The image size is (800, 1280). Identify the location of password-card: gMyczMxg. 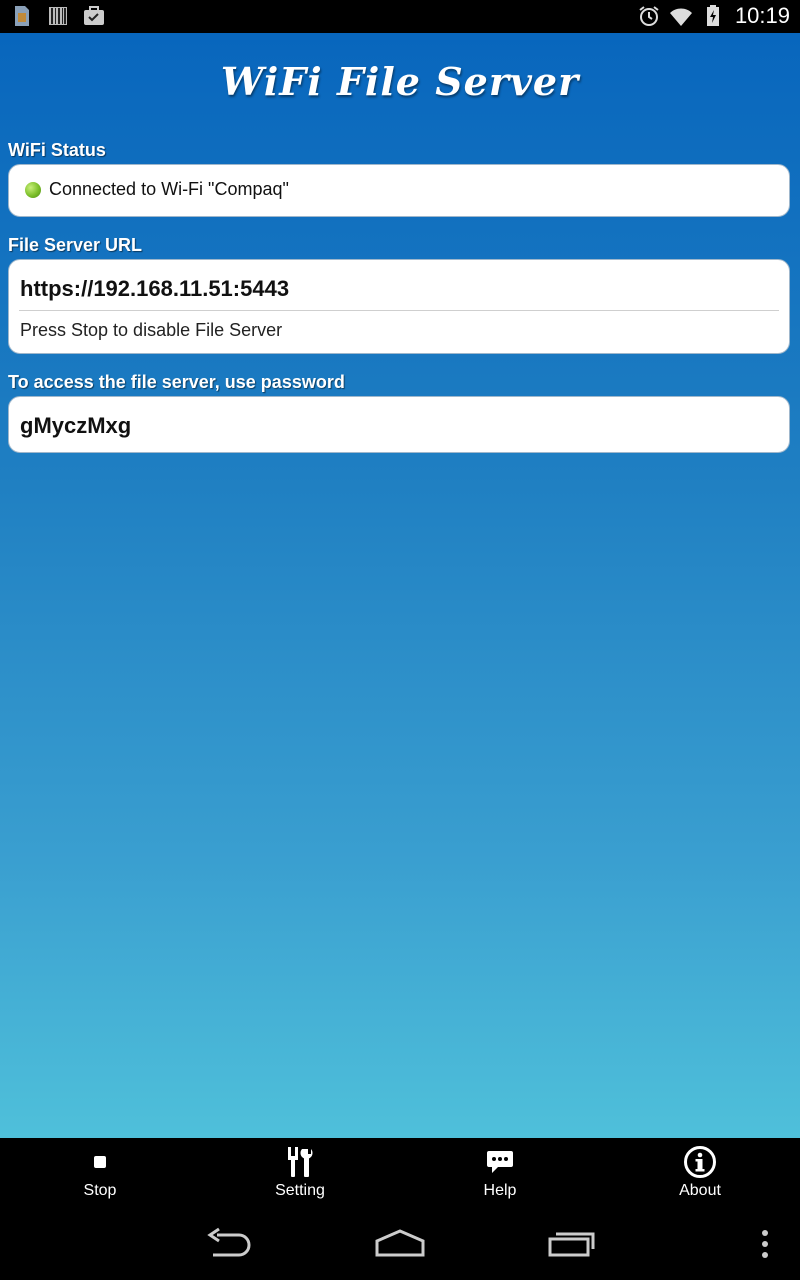
(399, 424).